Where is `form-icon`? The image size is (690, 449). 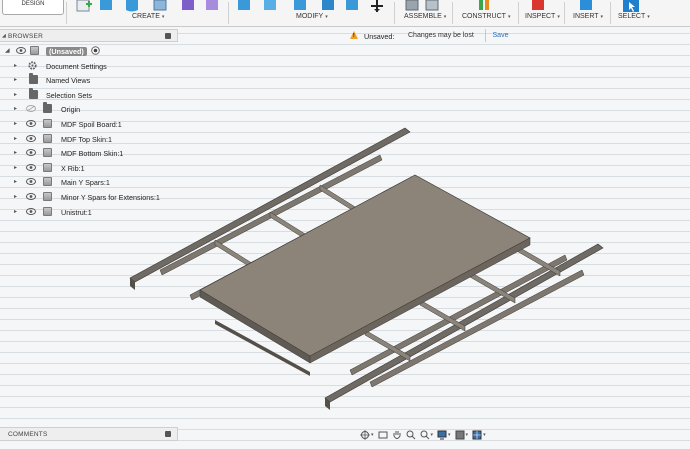
form-icon is located at coordinates (212, 6).